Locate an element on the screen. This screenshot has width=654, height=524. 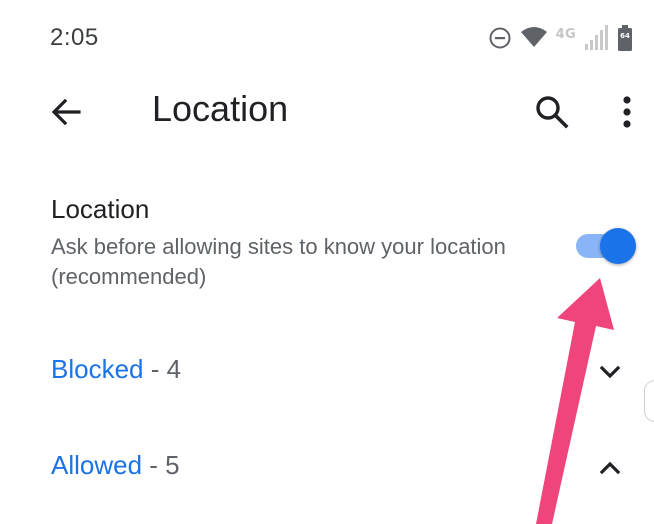
toggle-thumb is located at coordinates (618, 246).